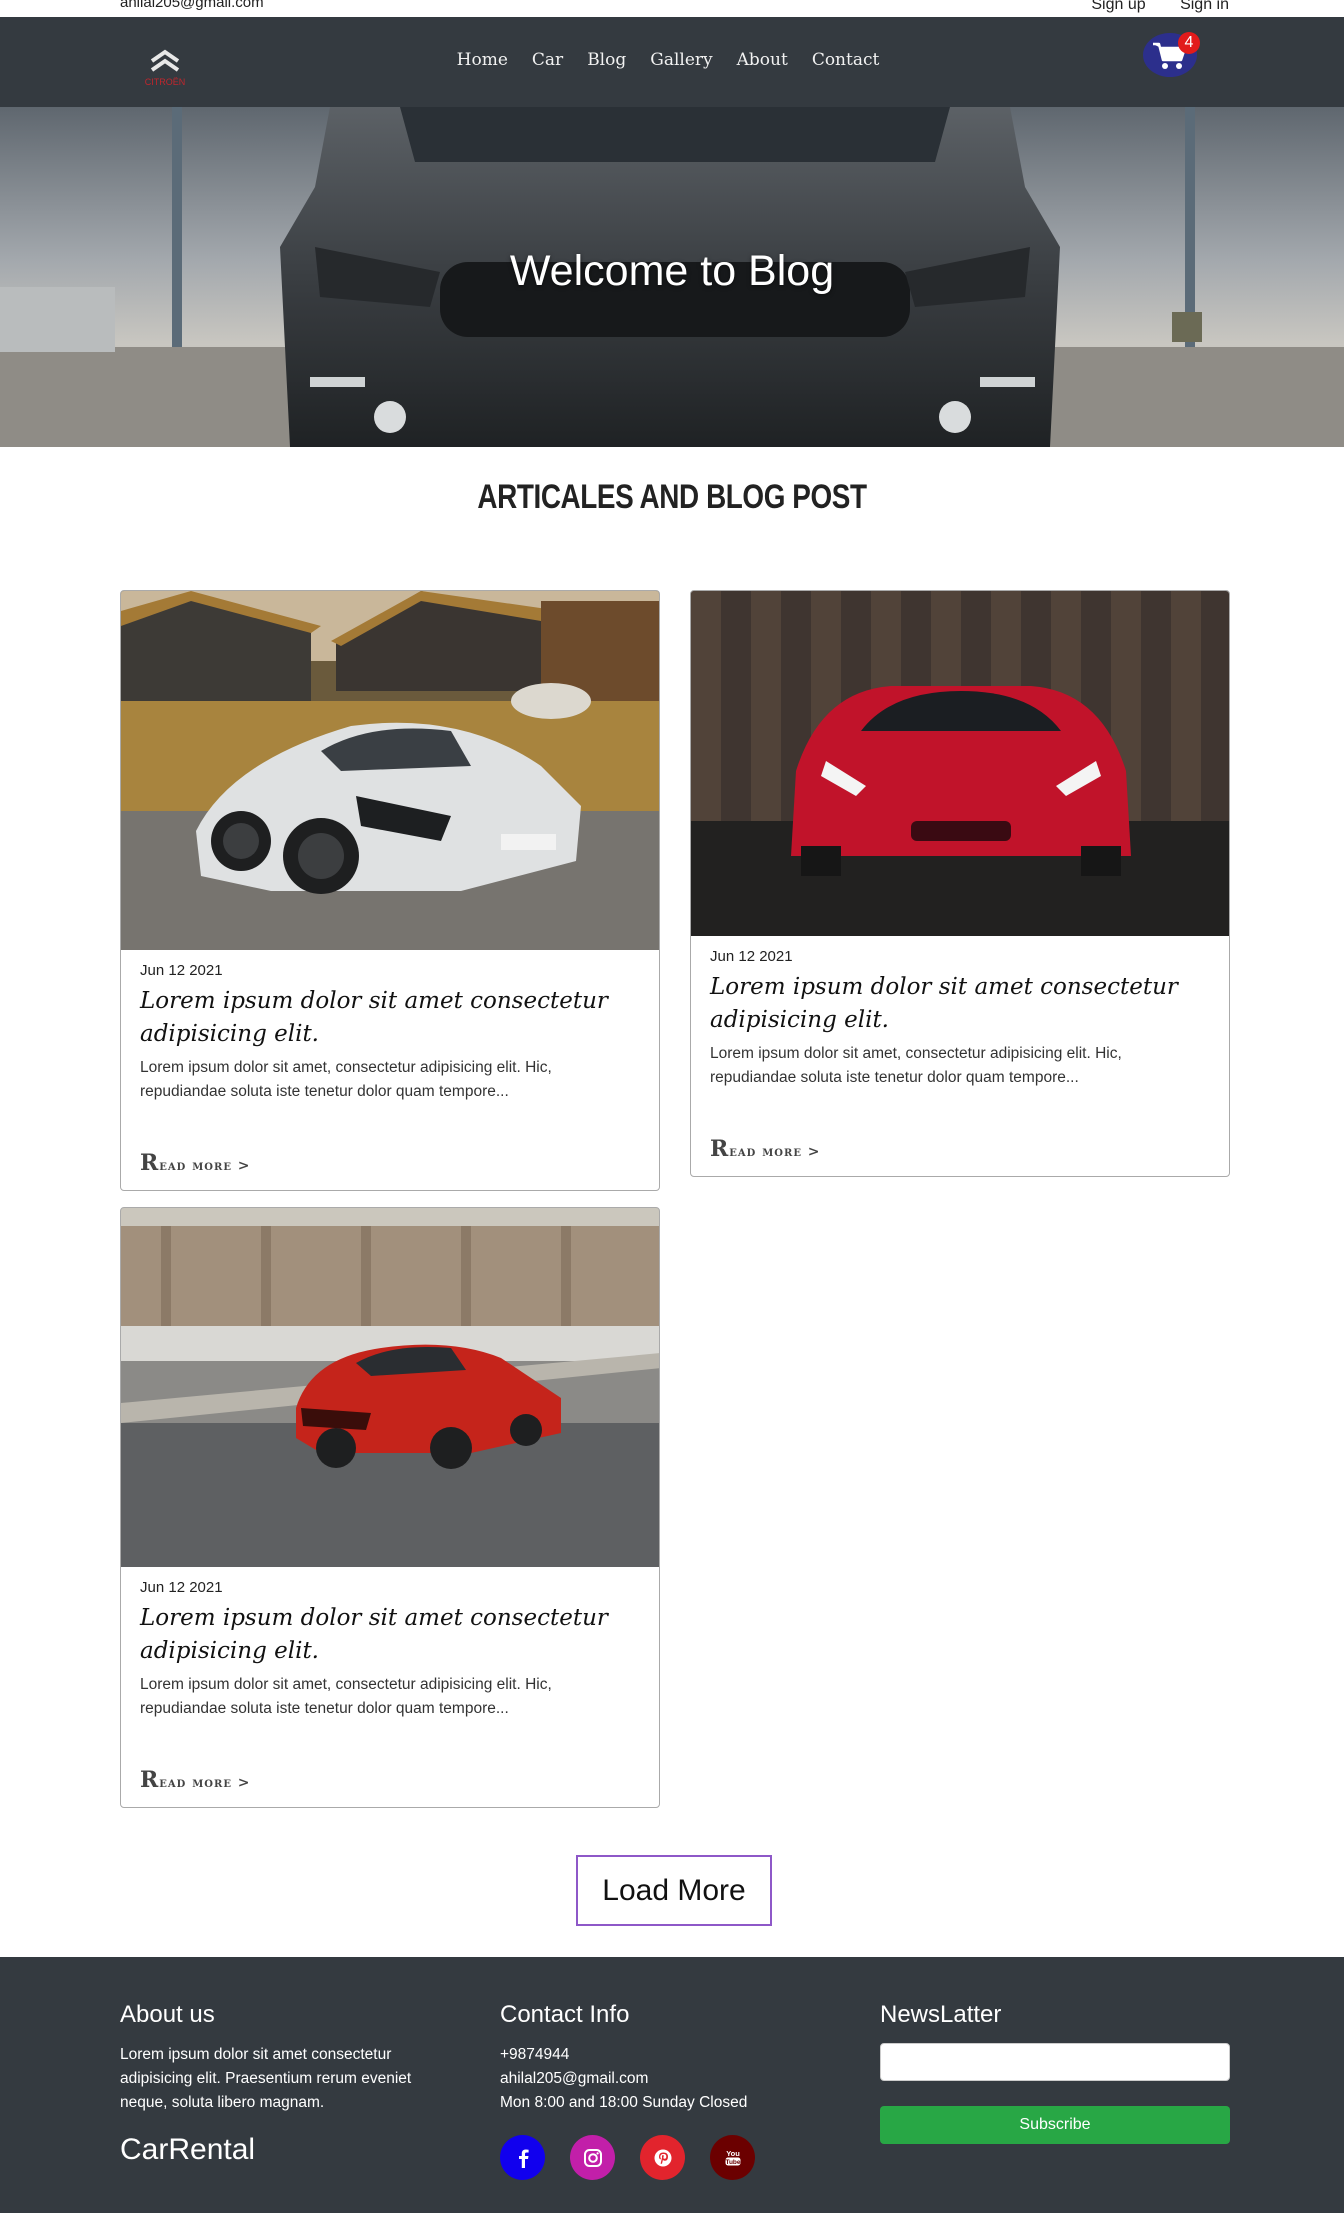  I want to click on cart-button: 4, so click(1171, 54).